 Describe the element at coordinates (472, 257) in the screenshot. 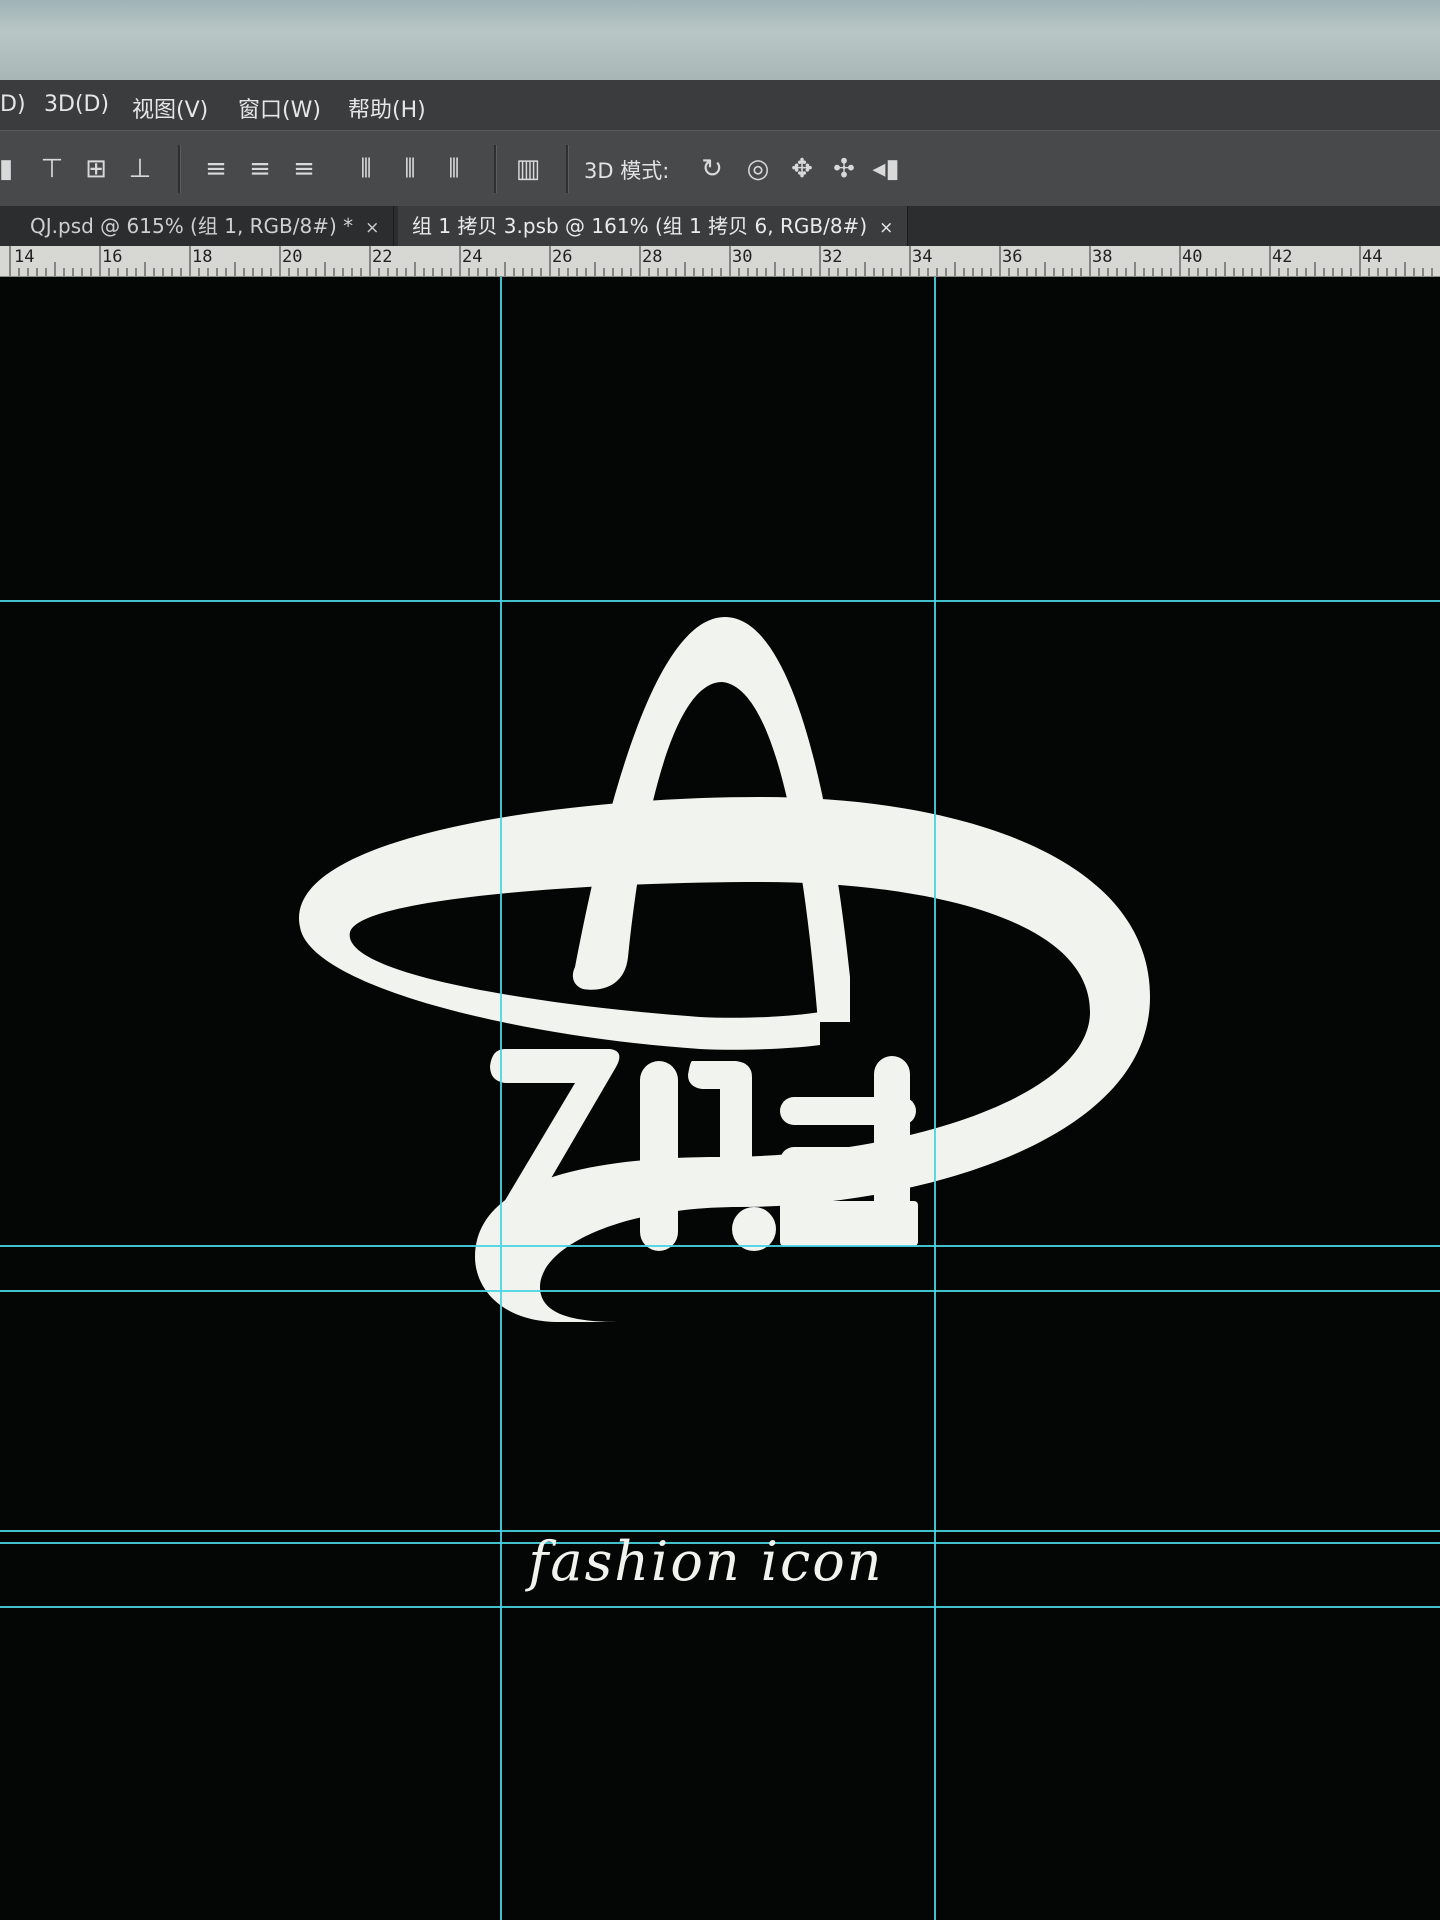

I see `ruler-label: 24` at that location.